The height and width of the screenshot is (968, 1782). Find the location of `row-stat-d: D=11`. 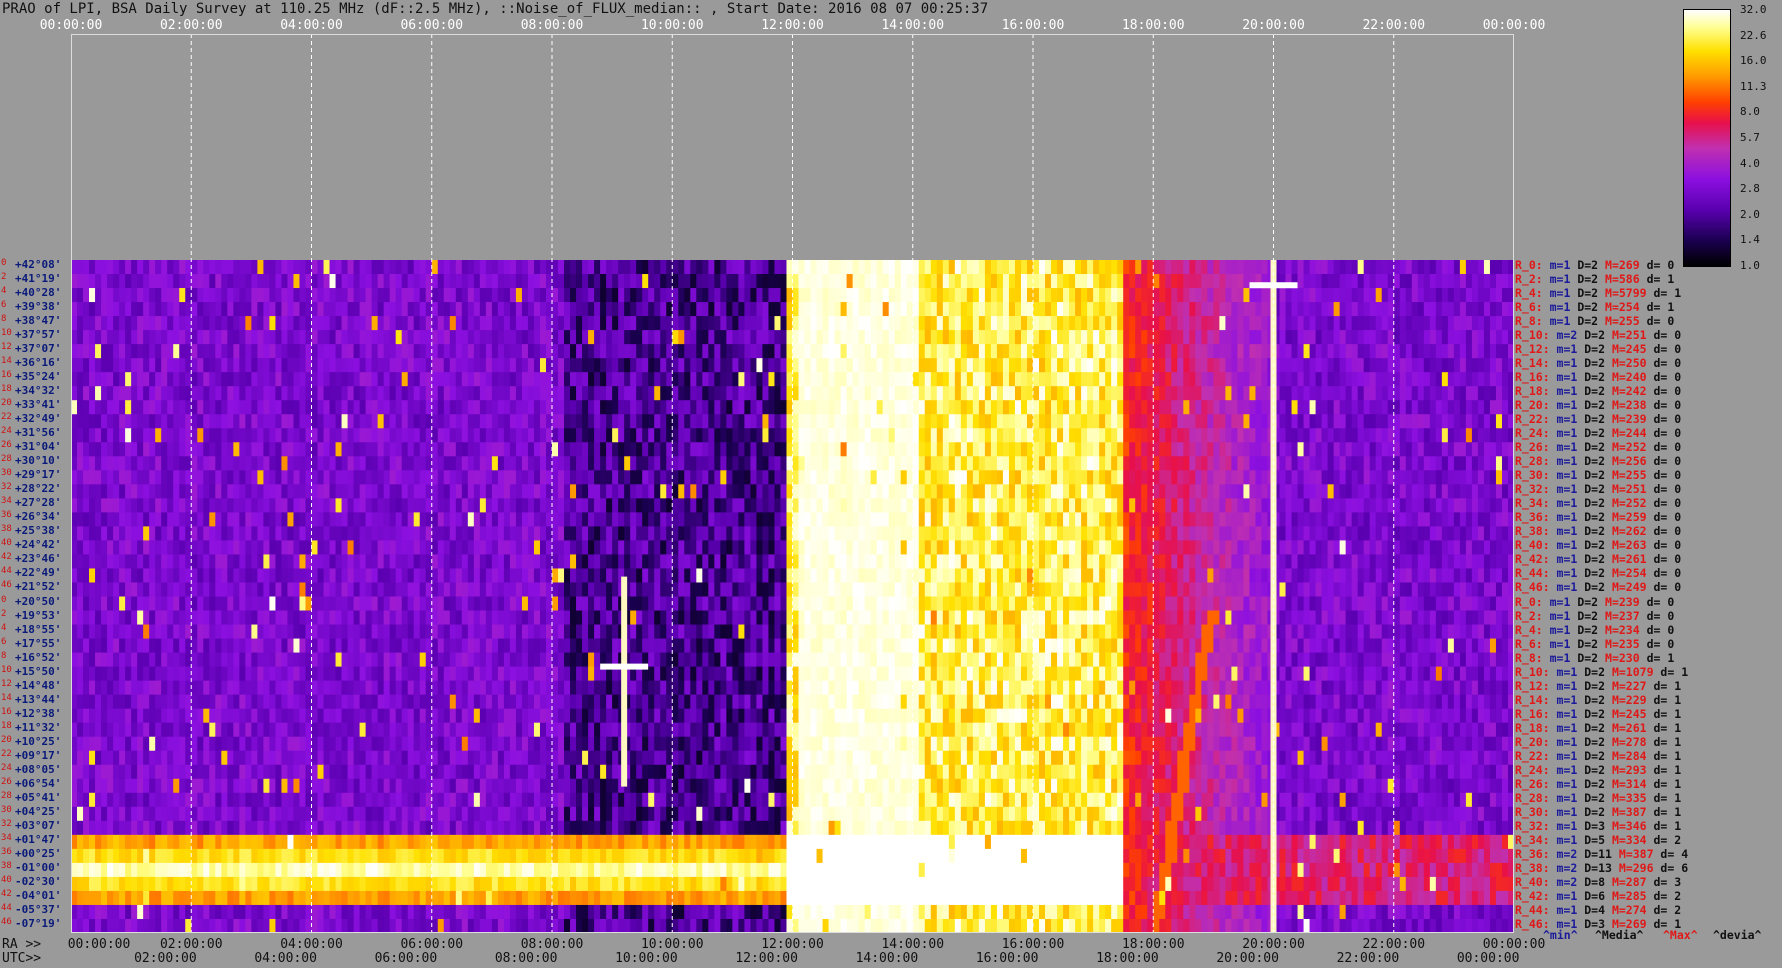

row-stat-d: D=11 is located at coordinates (1601, 853).